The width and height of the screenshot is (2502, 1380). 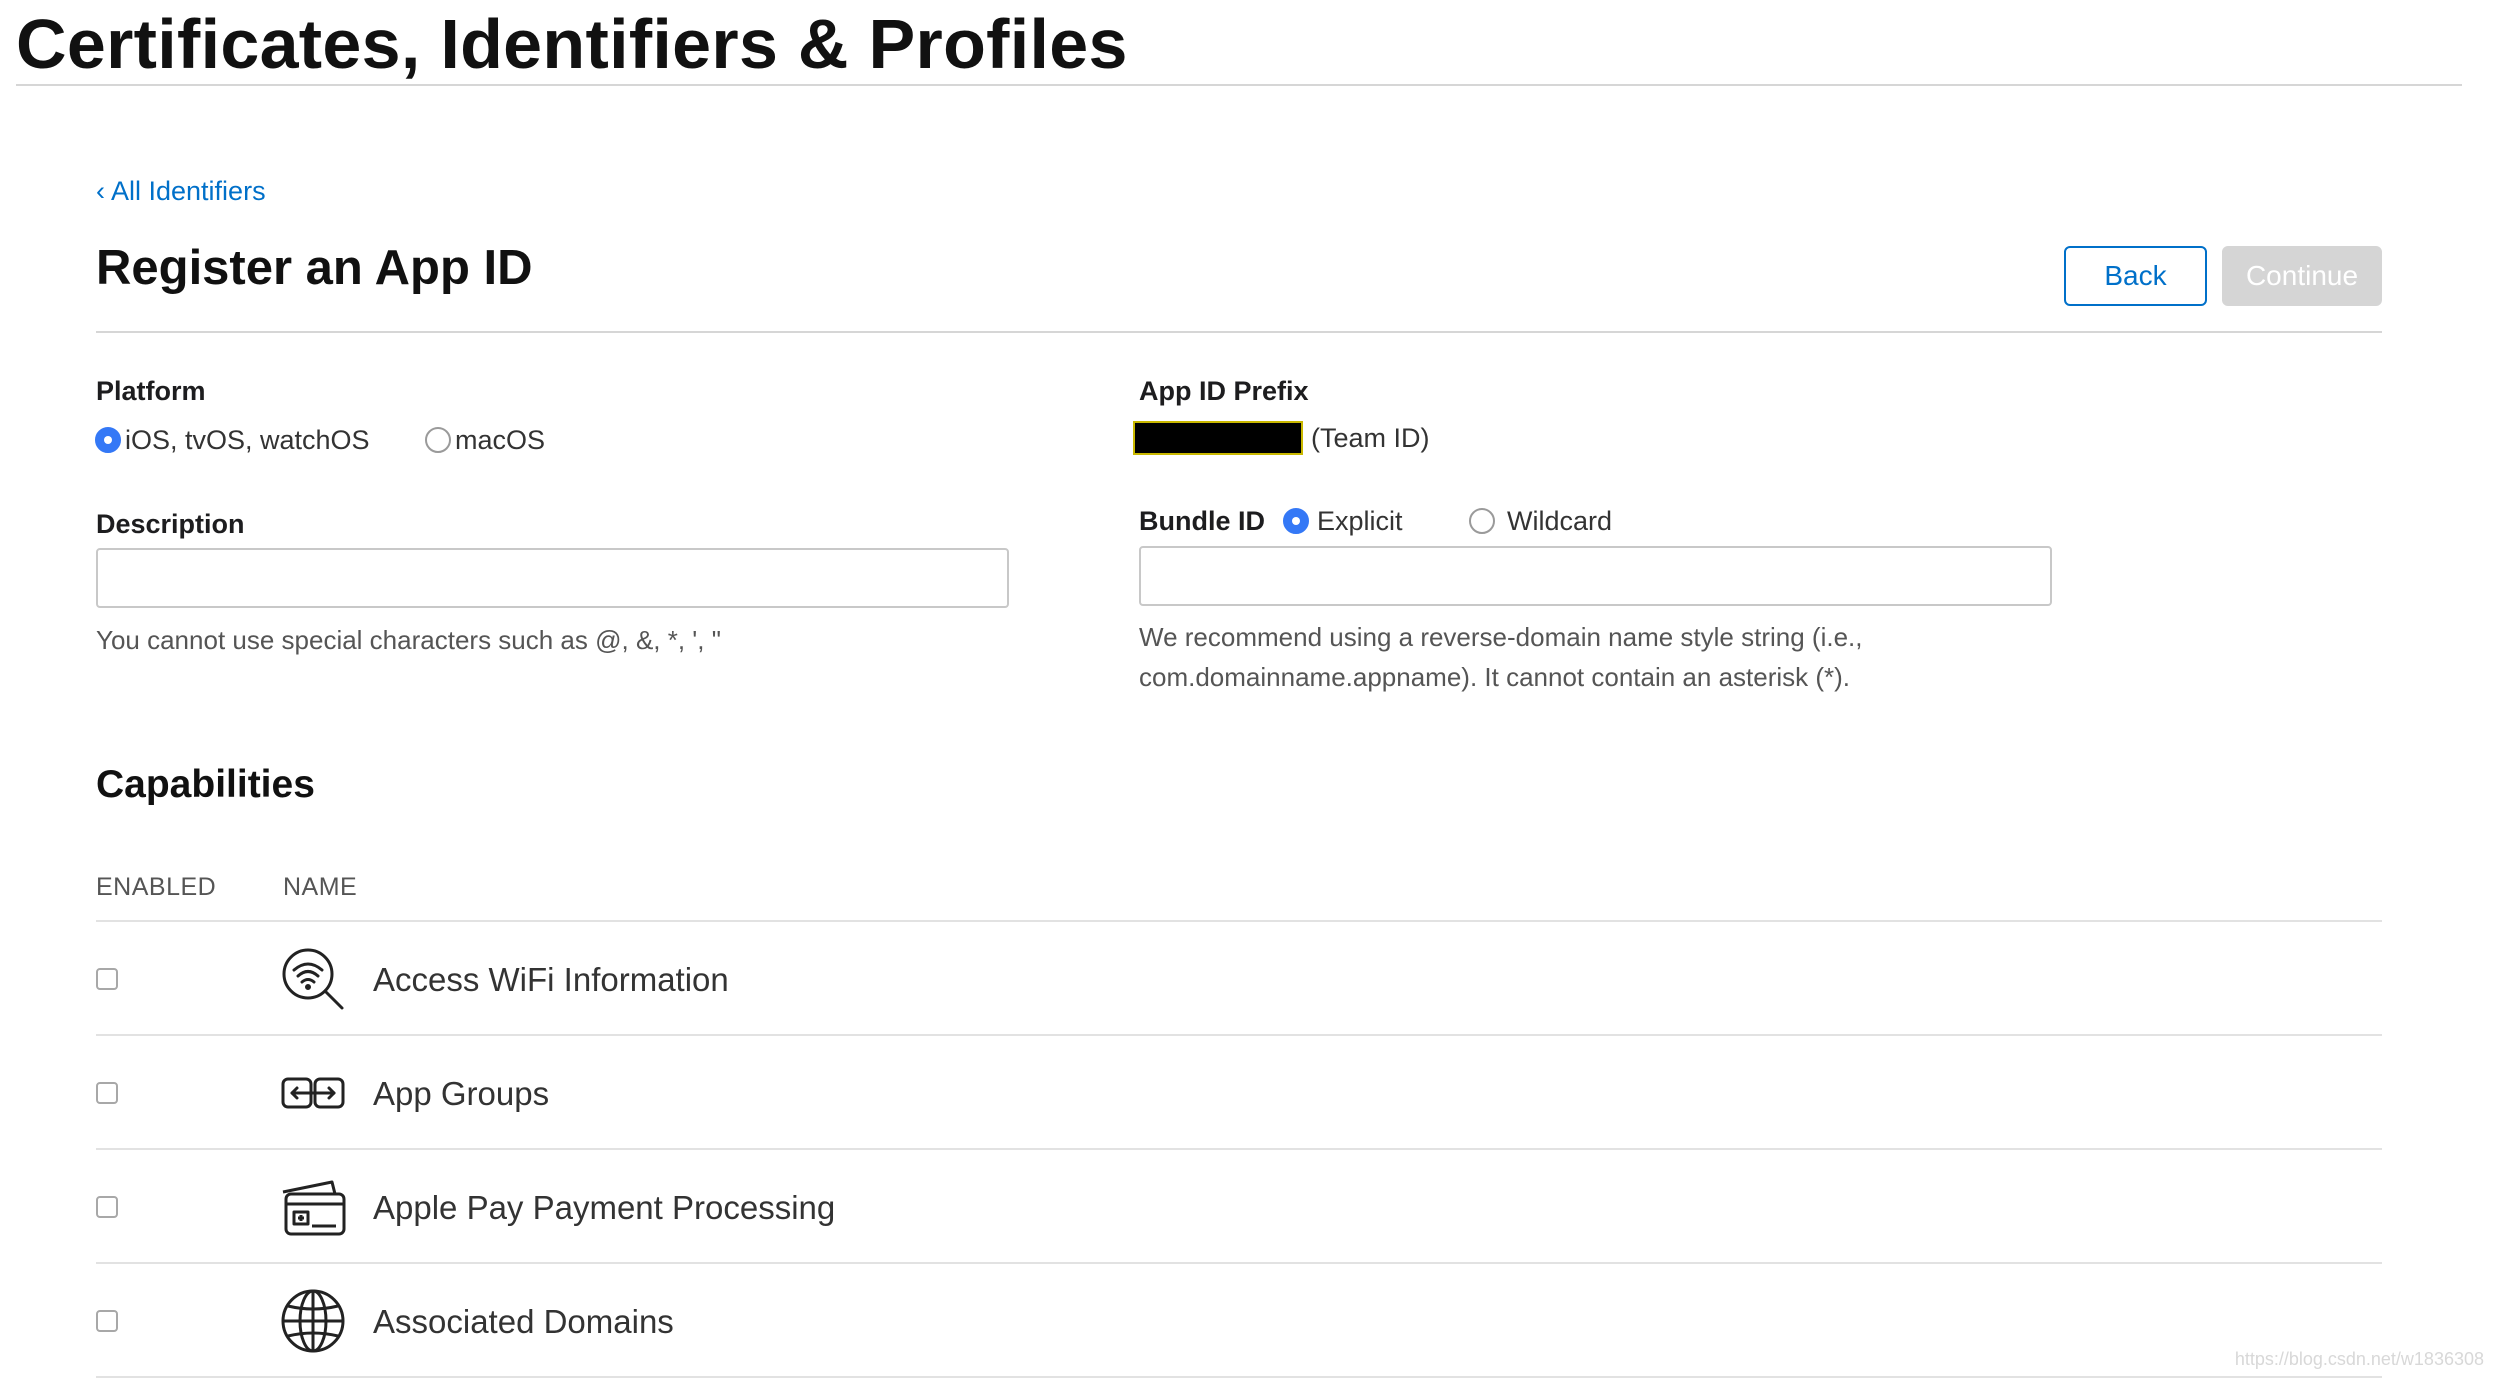 I want to click on capability-name: Associated Domains, so click(x=523, y=1321).